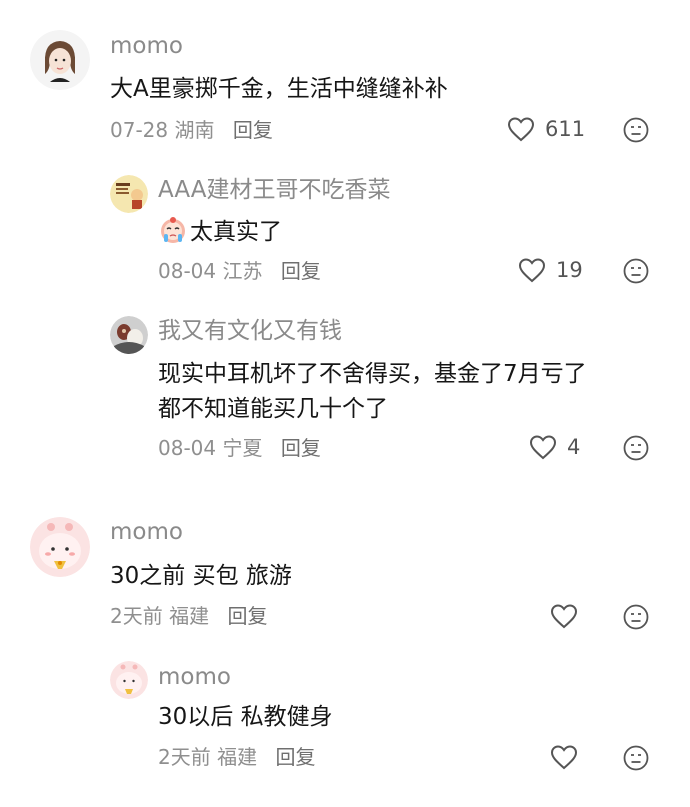  Describe the element at coordinates (274, 190) in the screenshot. I see `comment-username: AAA建材王哥不吃香菜` at that location.